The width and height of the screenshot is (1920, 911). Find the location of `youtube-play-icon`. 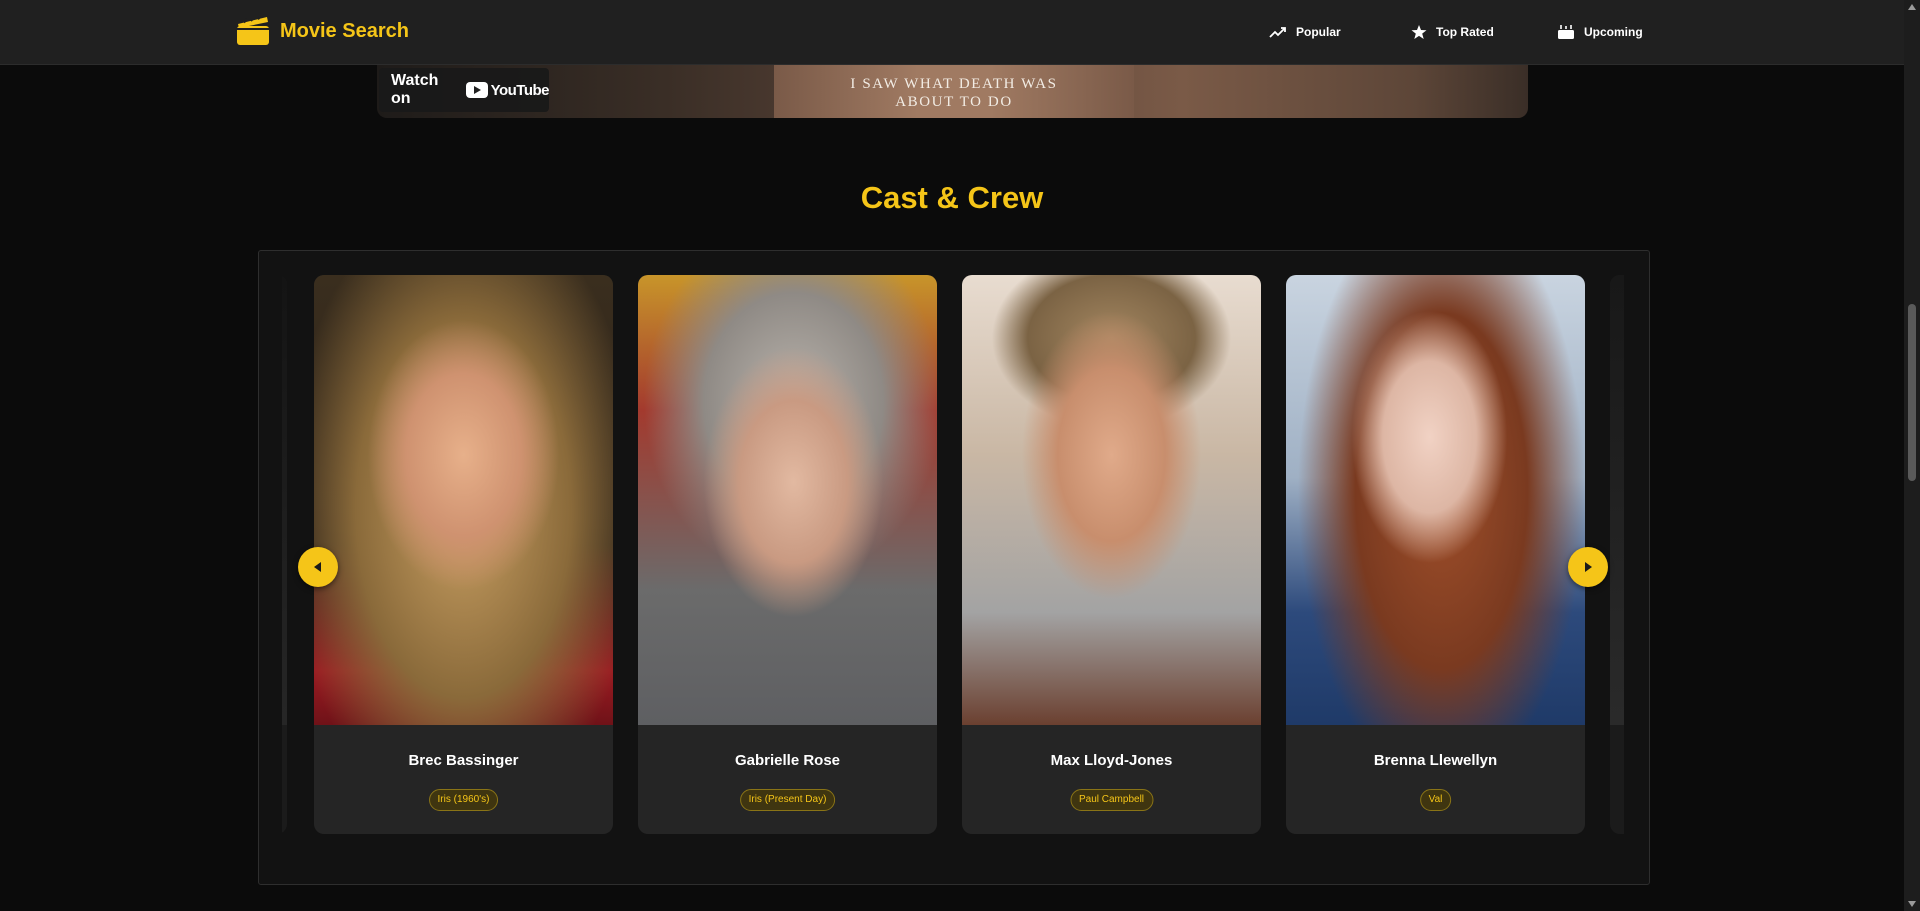

youtube-play-icon is located at coordinates (476, 90).